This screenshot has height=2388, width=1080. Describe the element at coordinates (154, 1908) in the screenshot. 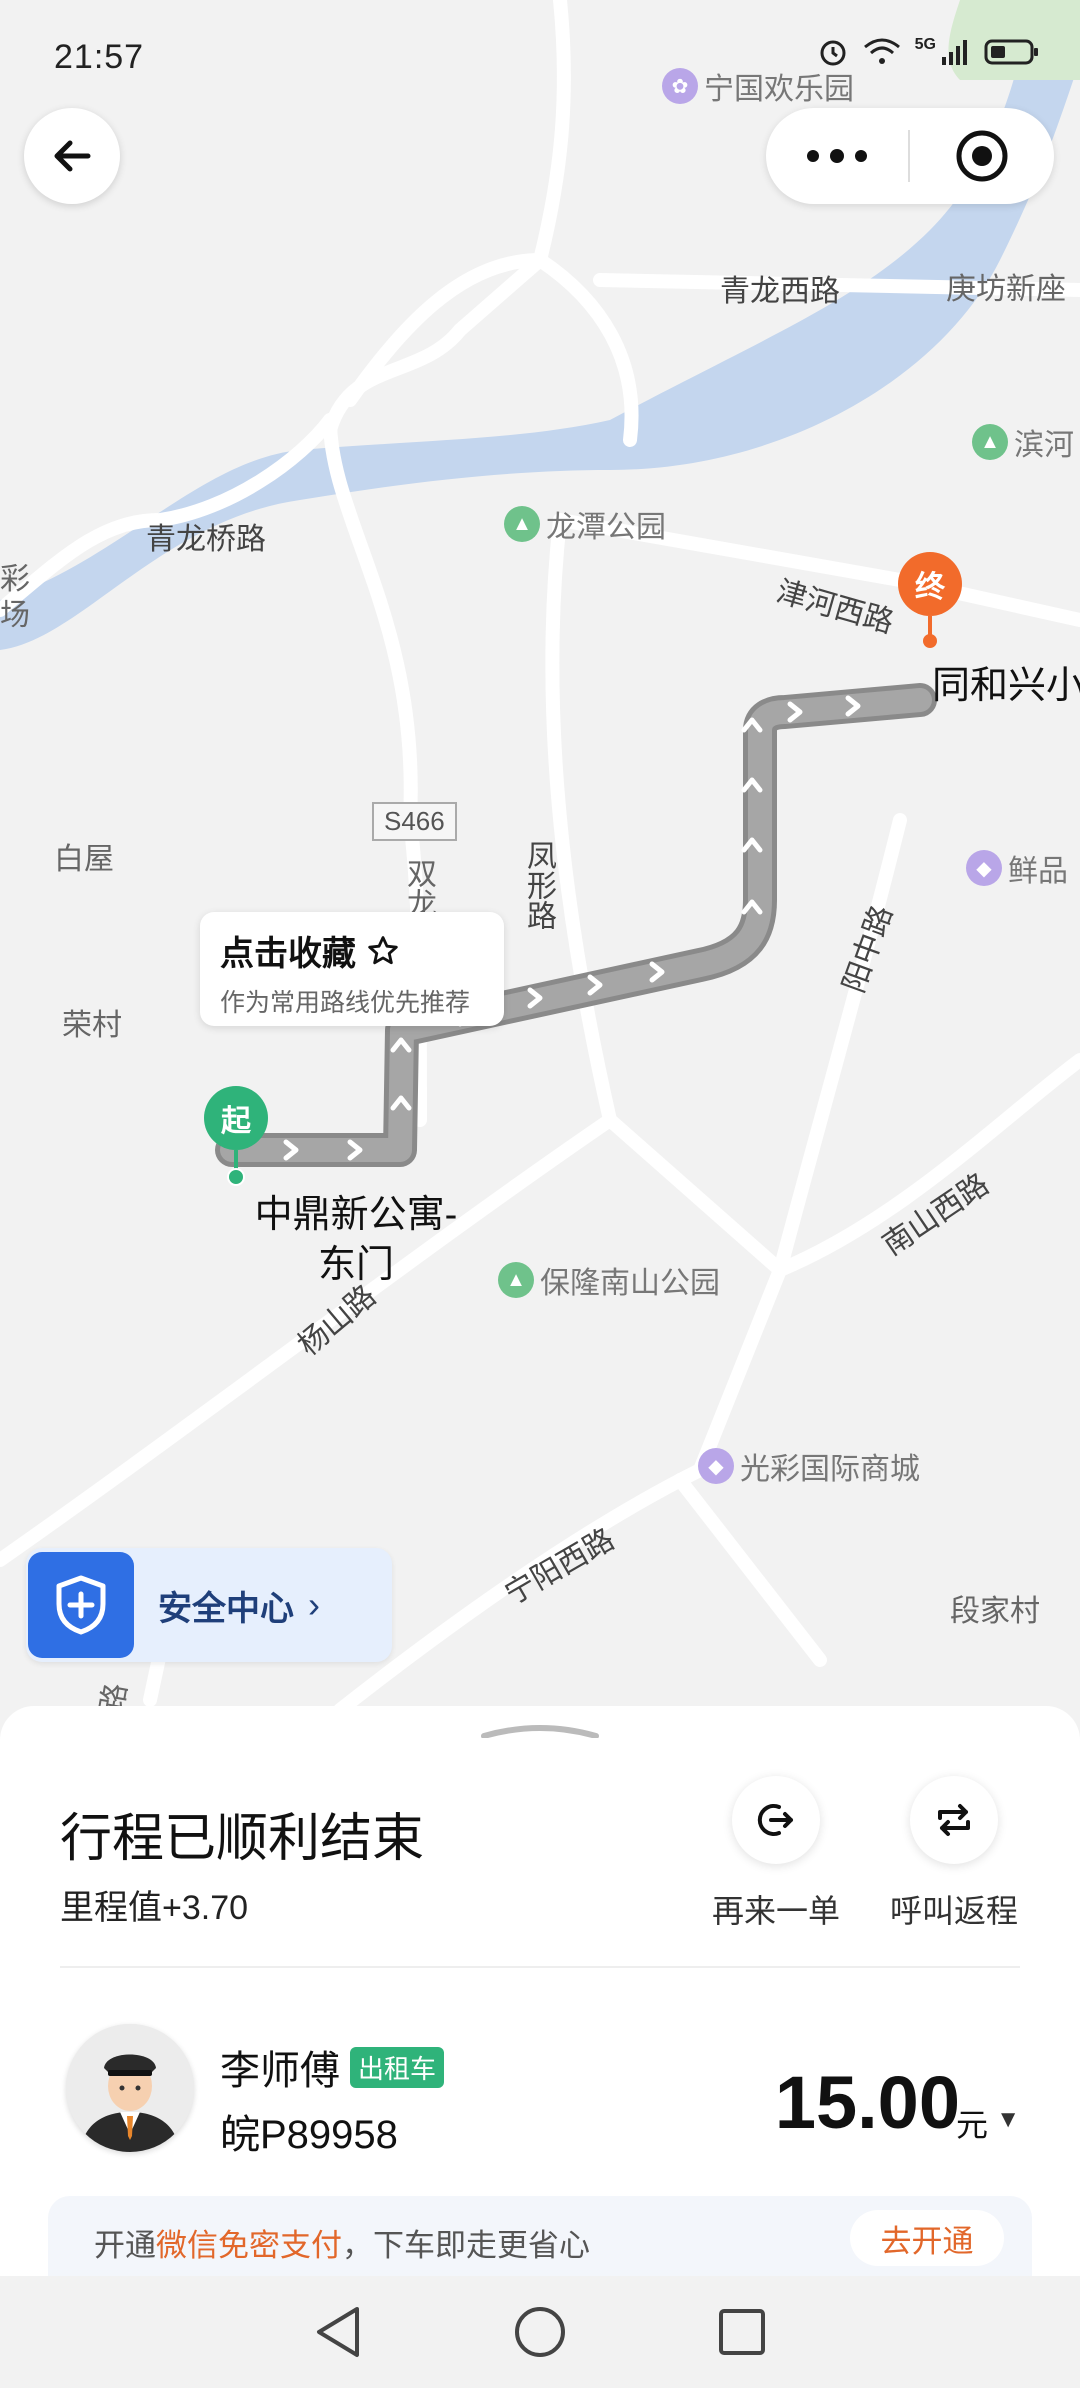

I see `mileage-value: 里程值+3.70` at that location.